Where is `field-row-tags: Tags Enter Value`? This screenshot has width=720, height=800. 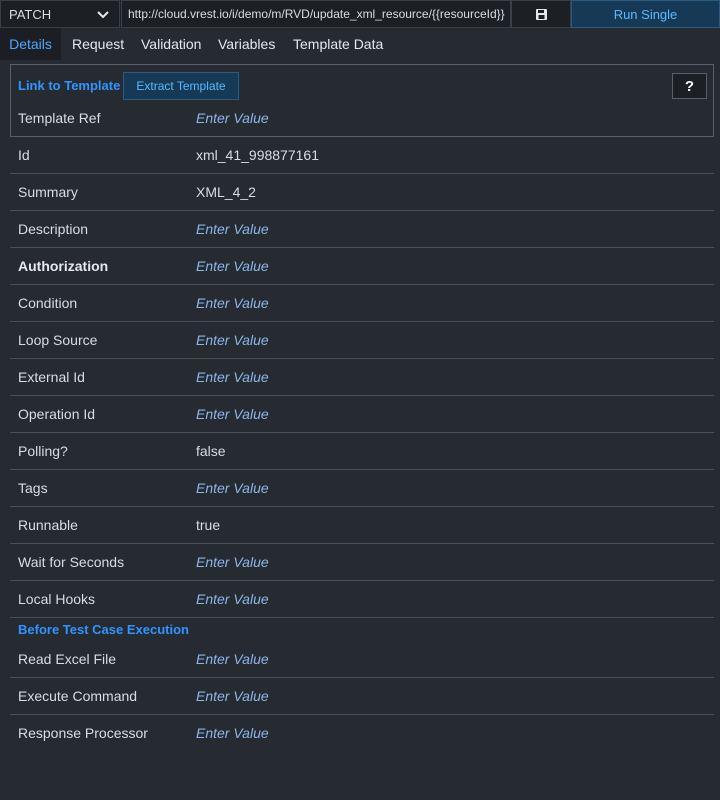 field-row-tags: Tags Enter Value is located at coordinates (362, 488).